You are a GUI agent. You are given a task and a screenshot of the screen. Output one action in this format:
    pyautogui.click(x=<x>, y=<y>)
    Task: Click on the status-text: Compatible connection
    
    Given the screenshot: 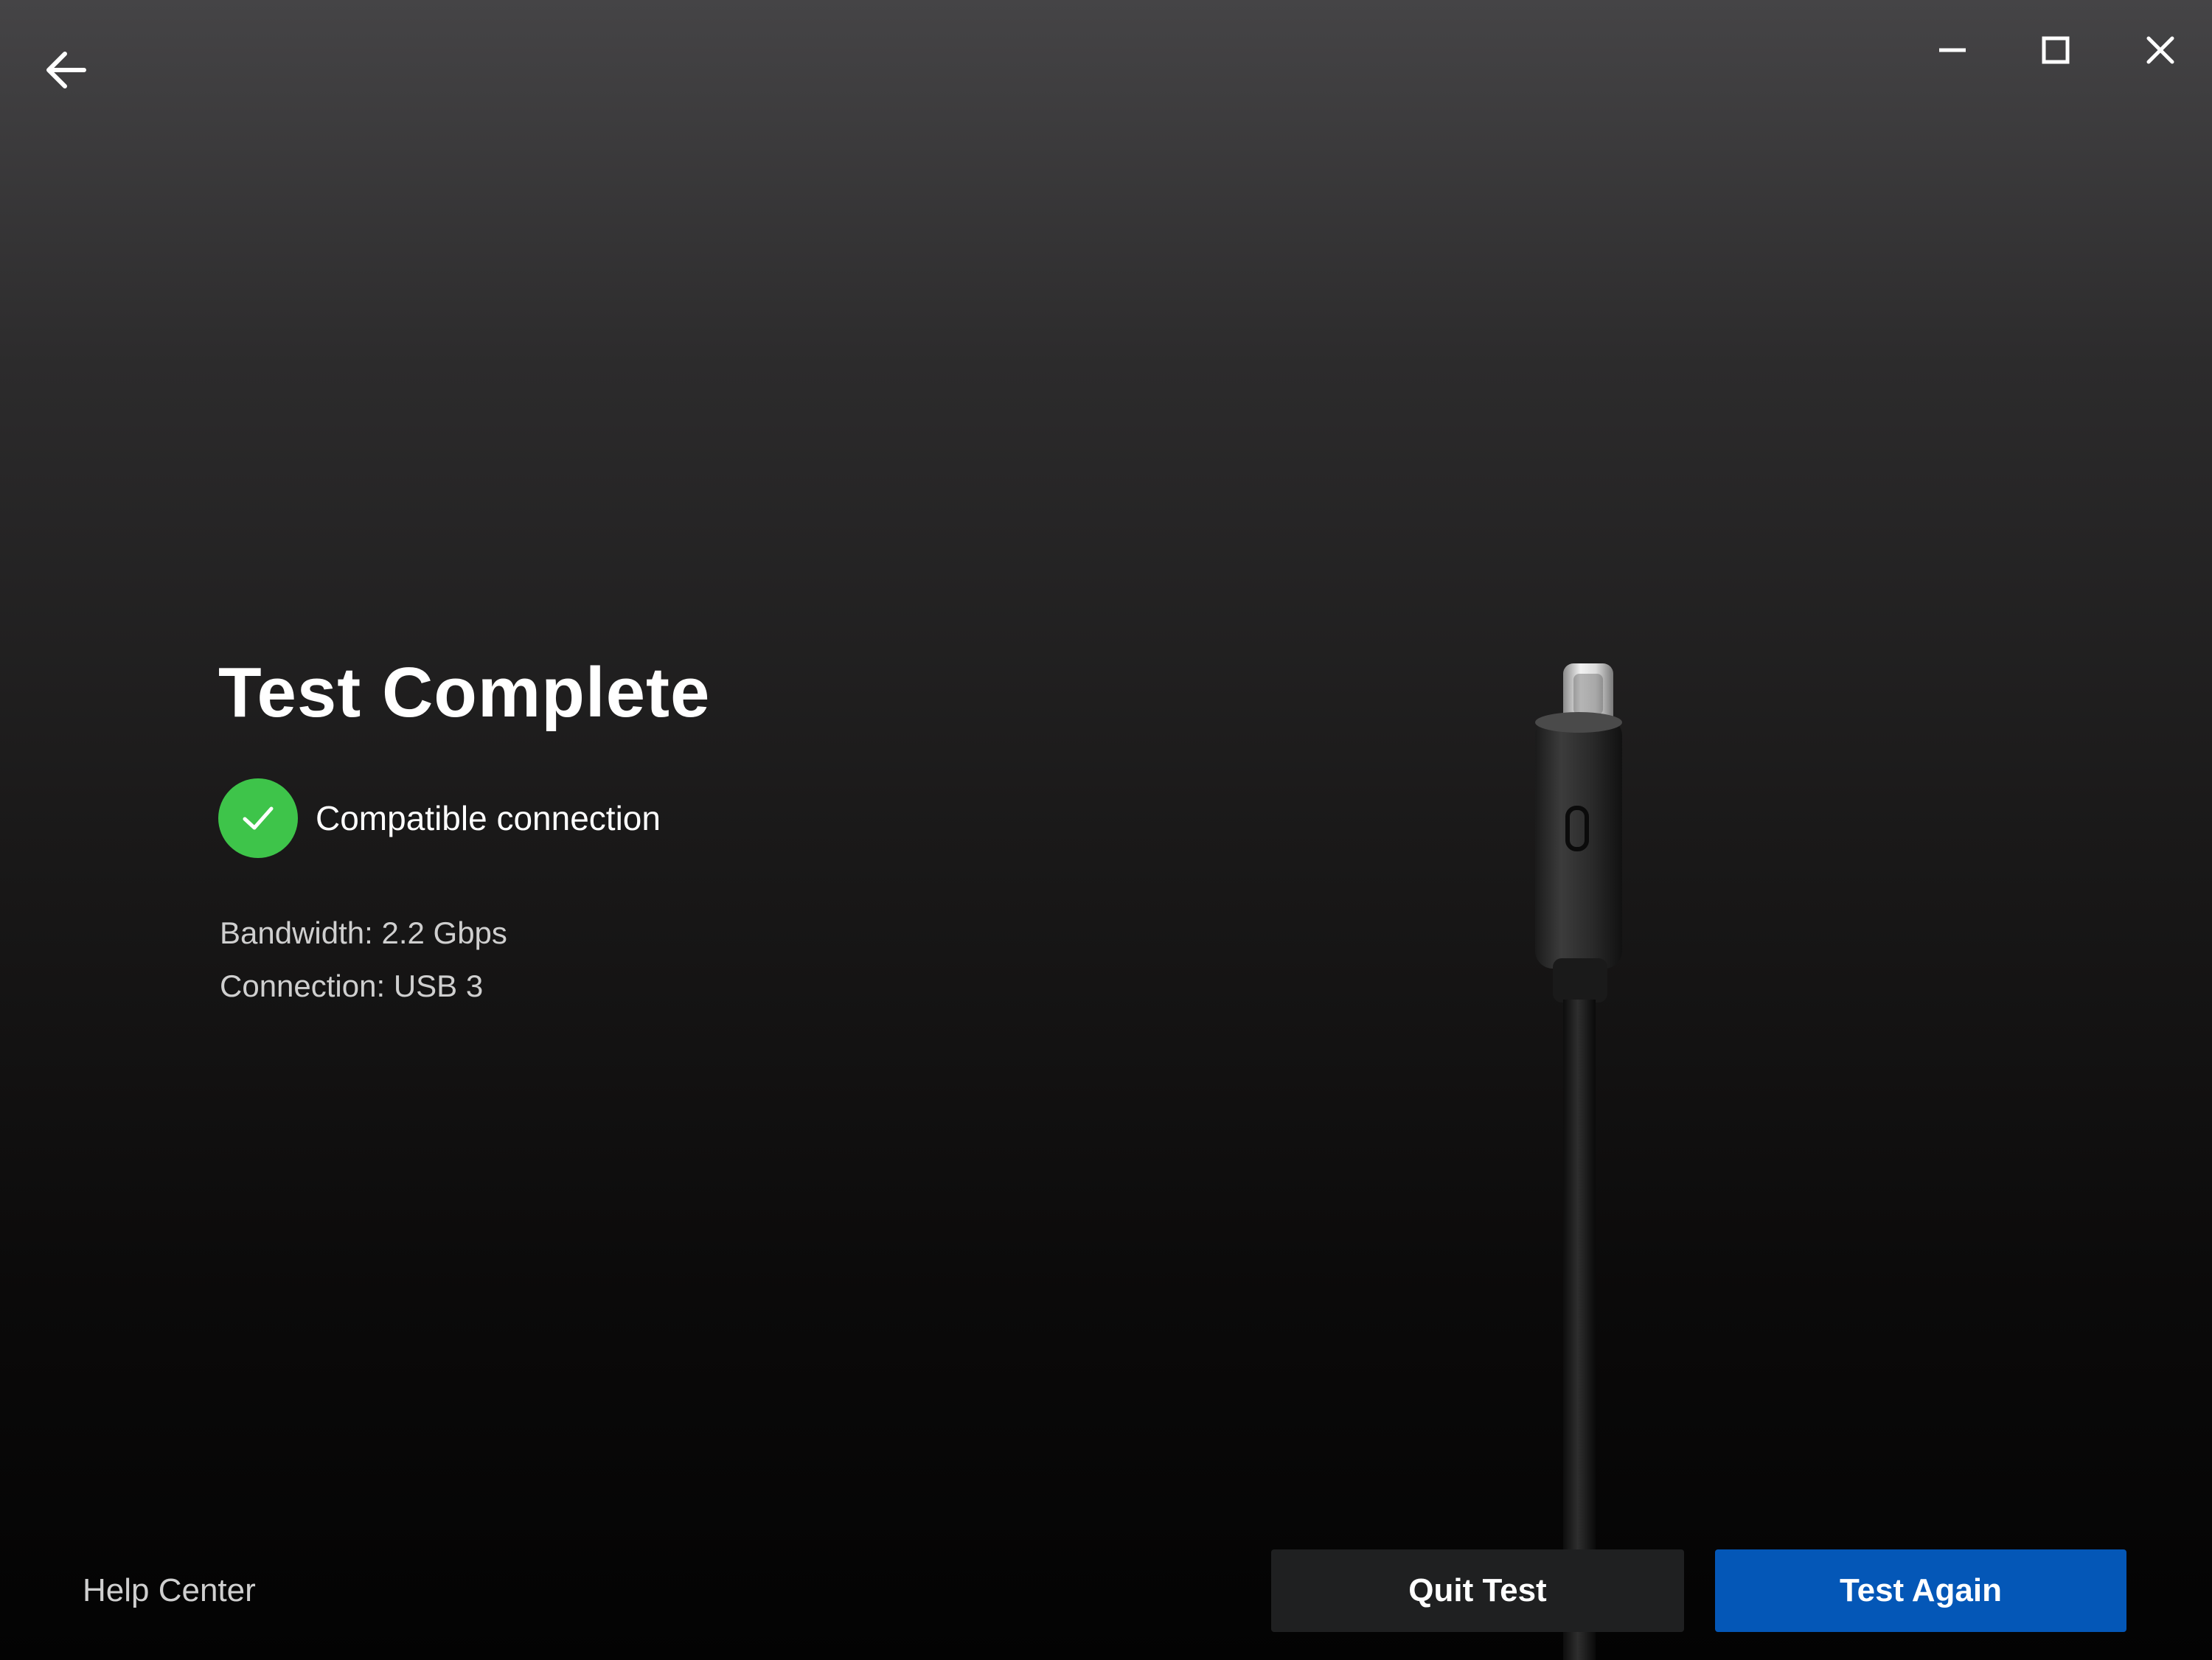 What is the action you would take?
    pyautogui.click(x=488, y=818)
    